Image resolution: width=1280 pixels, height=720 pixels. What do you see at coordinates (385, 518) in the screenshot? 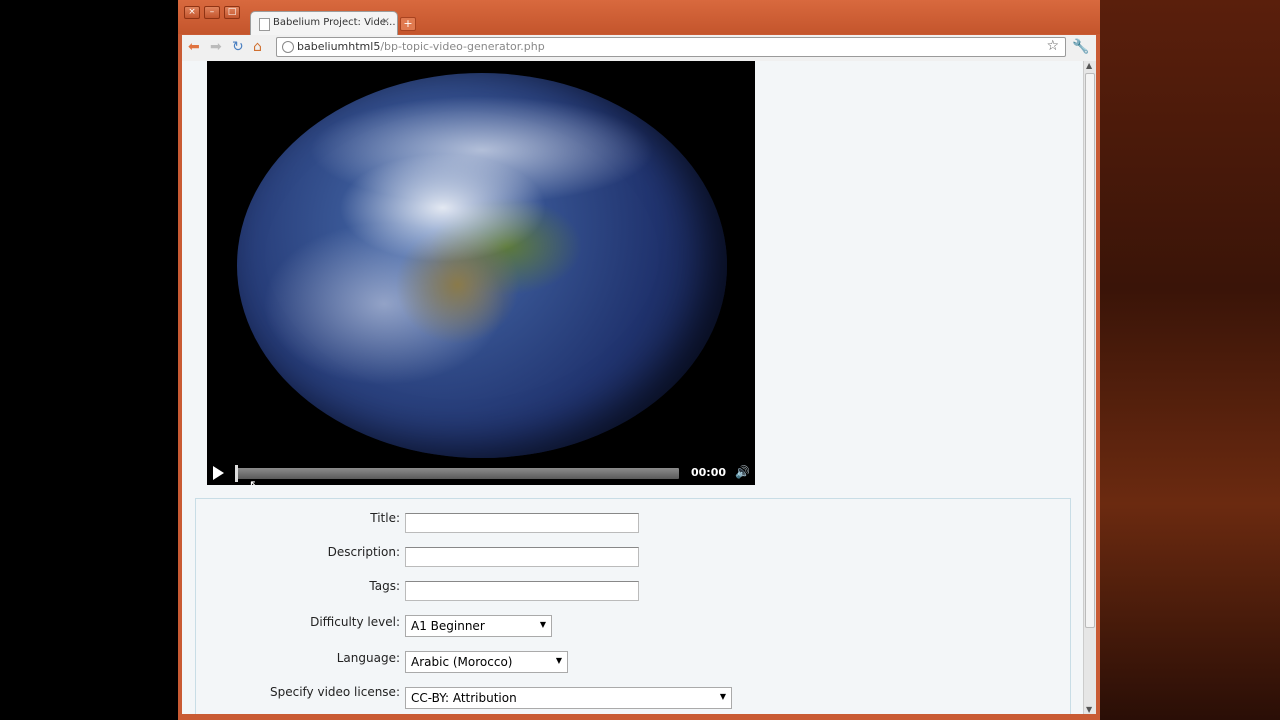
I see `title-label: Title:` at bounding box center [385, 518].